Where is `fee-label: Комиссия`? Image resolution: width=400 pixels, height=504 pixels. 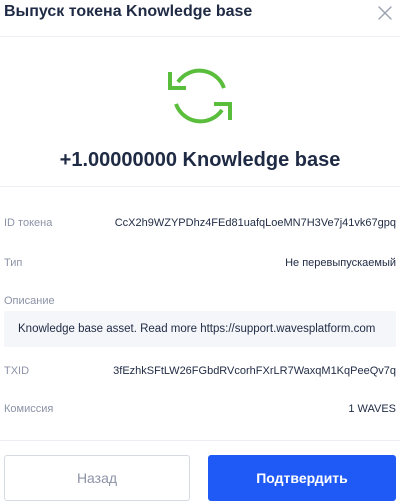 fee-label: Комиссия is located at coordinates (29, 409).